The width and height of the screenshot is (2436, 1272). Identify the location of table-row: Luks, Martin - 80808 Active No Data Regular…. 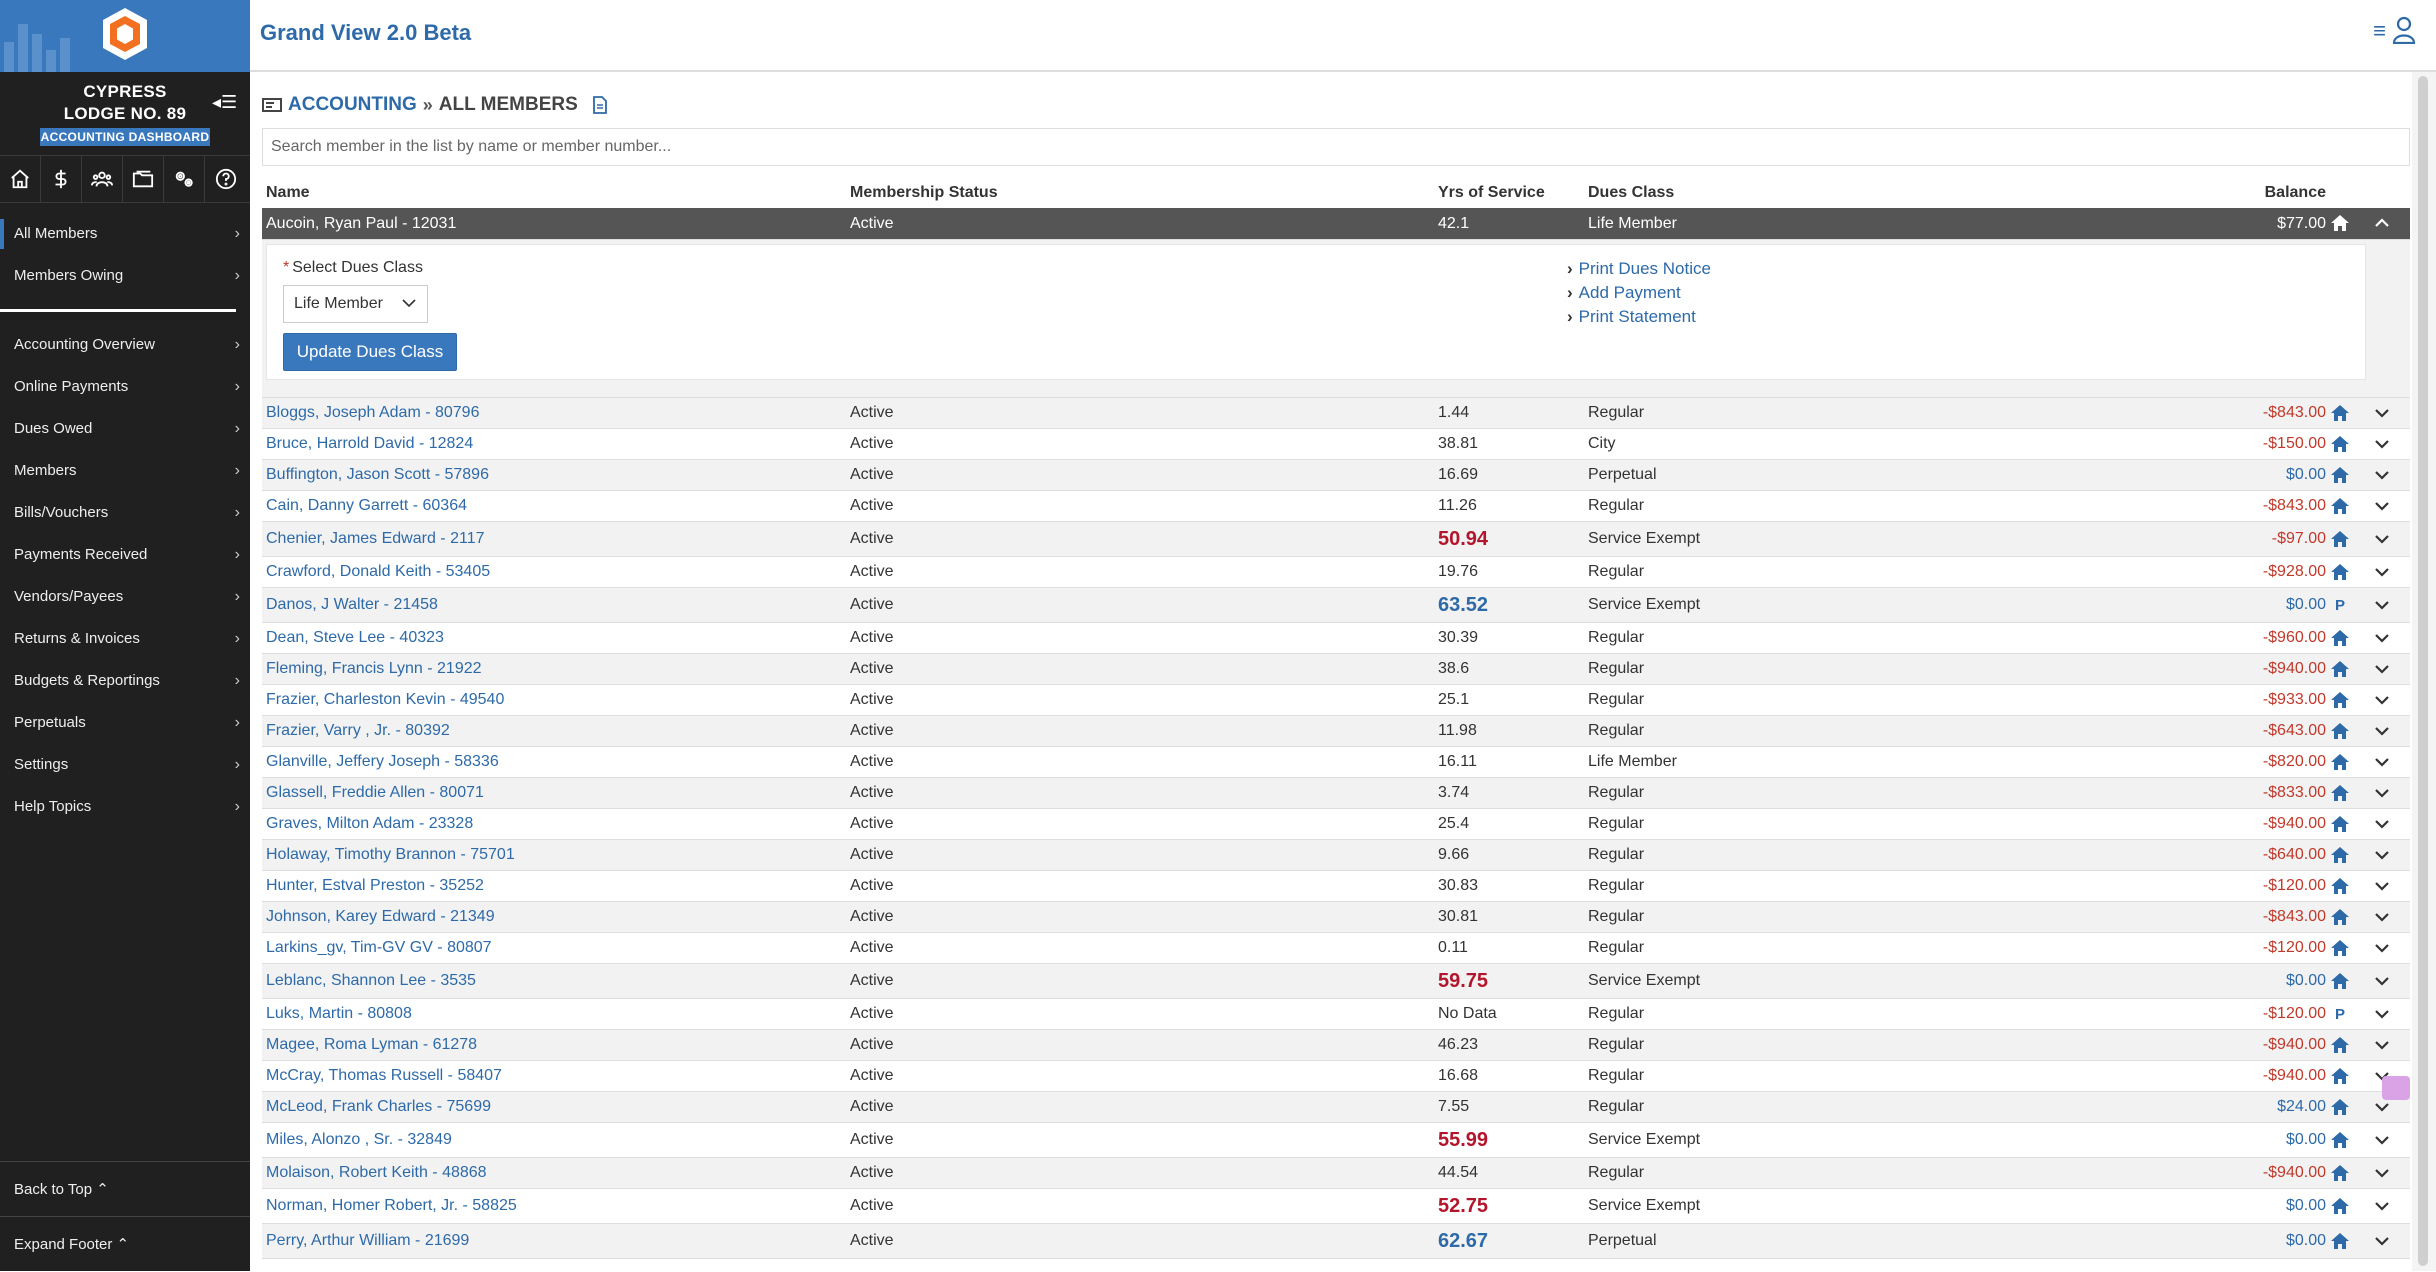
(1336, 1014).